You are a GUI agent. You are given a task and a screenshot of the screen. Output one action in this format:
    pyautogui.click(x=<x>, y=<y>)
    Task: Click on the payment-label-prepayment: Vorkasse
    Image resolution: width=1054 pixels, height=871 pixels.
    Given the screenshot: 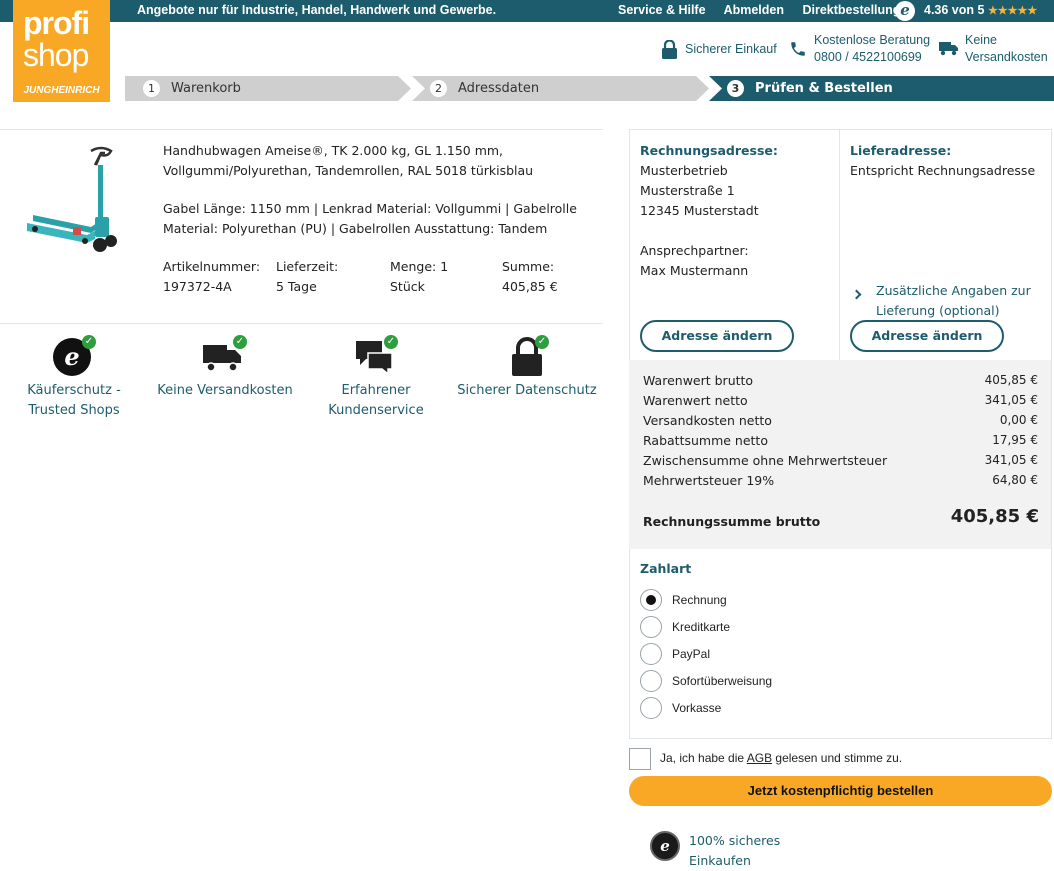 What is the action you would take?
    pyautogui.click(x=696, y=708)
    